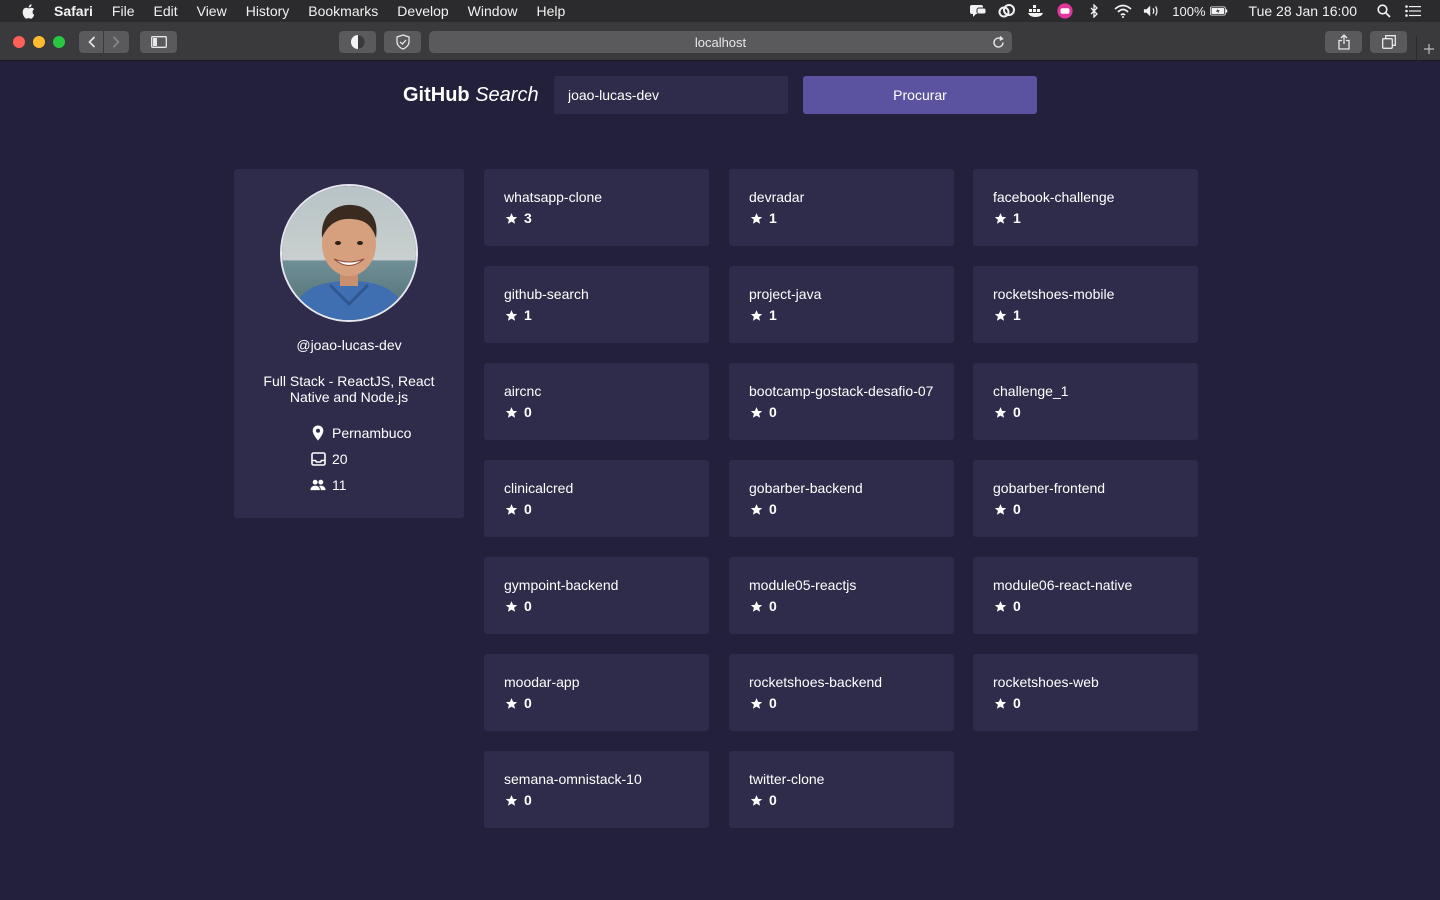 The width and height of the screenshot is (1440, 900). I want to click on repo-card: gobarber-frontend 0, so click(1085, 498).